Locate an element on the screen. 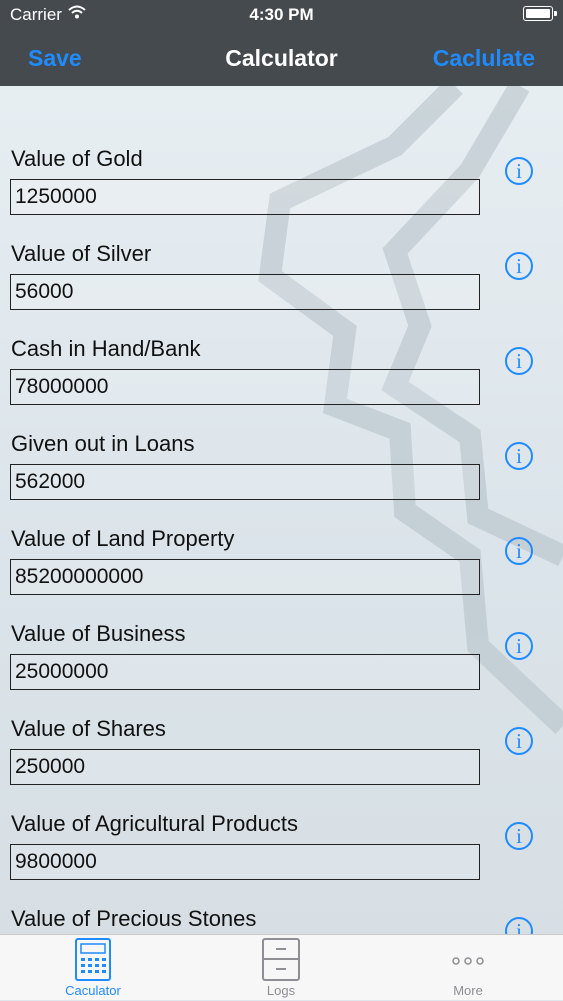 The width and height of the screenshot is (563, 1001). tab-logs: Logs is located at coordinates (281, 968).